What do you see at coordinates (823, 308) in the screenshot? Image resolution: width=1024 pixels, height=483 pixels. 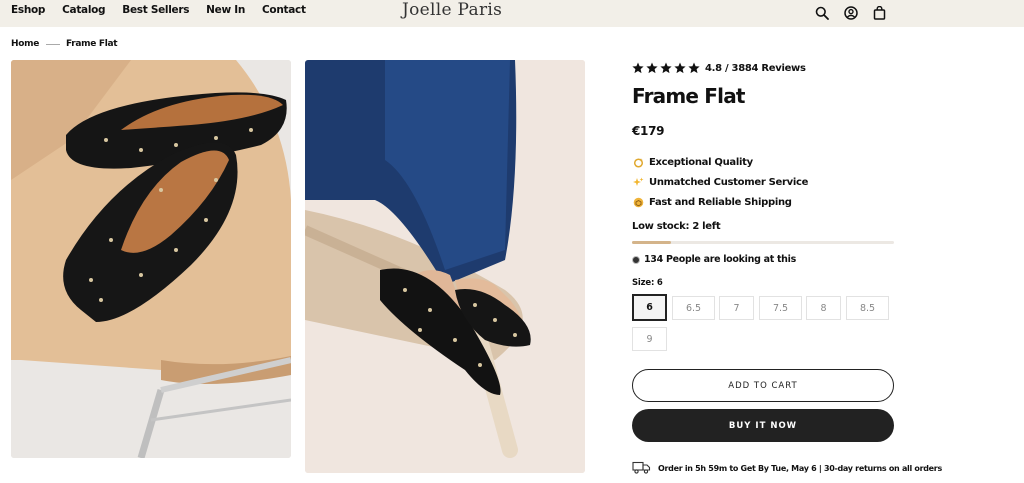 I see `size-option-8: 8` at bounding box center [823, 308].